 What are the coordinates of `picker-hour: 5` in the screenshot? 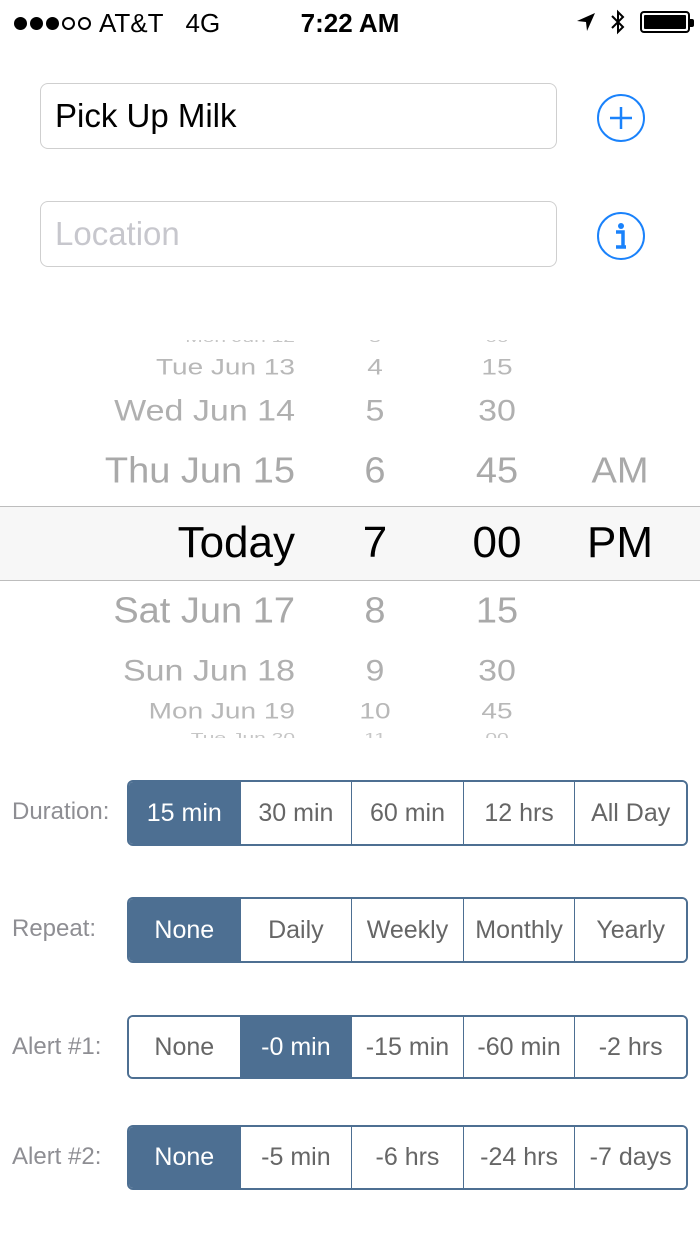 It's located at (375, 410).